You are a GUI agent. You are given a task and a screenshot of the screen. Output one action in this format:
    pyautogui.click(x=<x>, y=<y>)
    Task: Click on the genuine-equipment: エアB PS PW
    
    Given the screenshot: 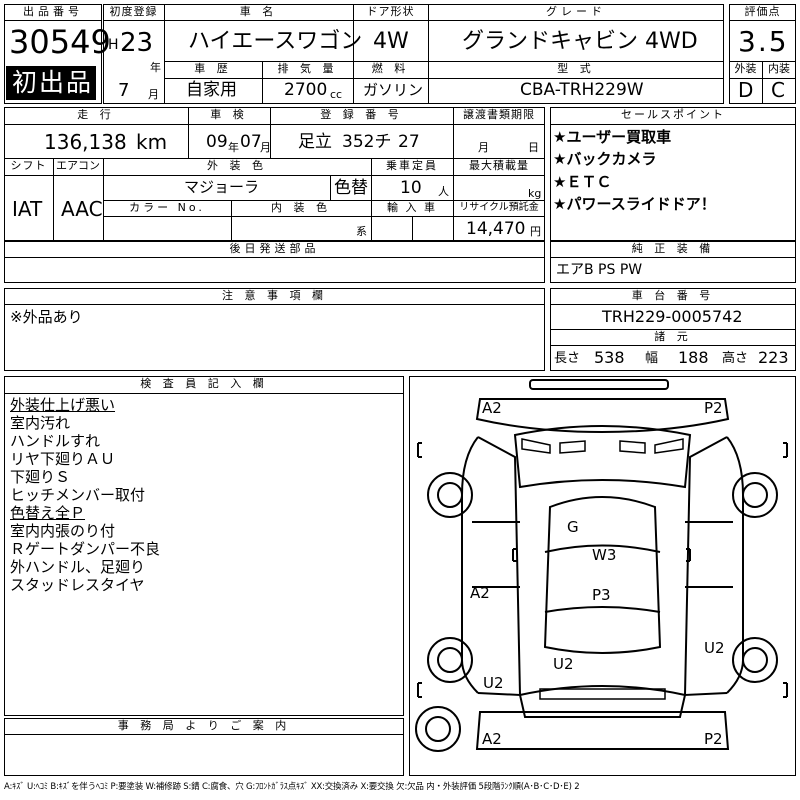 What is the action you would take?
    pyautogui.click(x=599, y=270)
    